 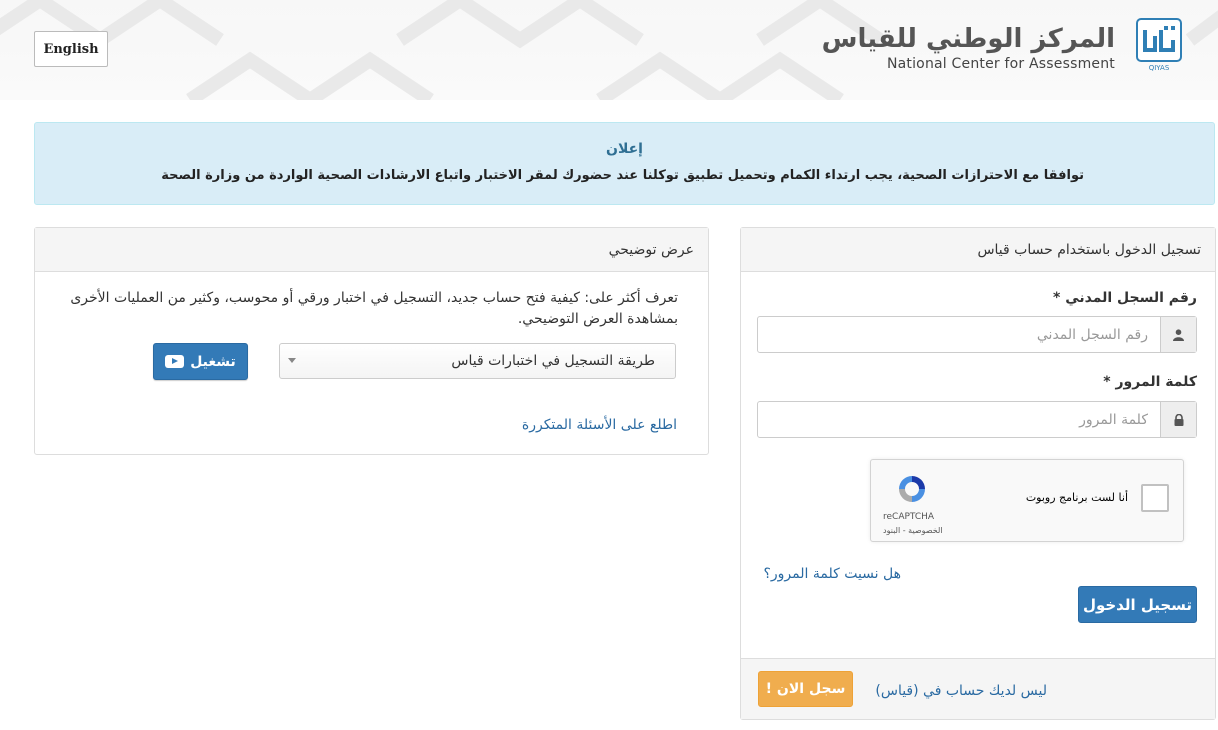 What do you see at coordinates (1150, 382) in the screenshot?
I see `password-label: كلمة المرور *` at bounding box center [1150, 382].